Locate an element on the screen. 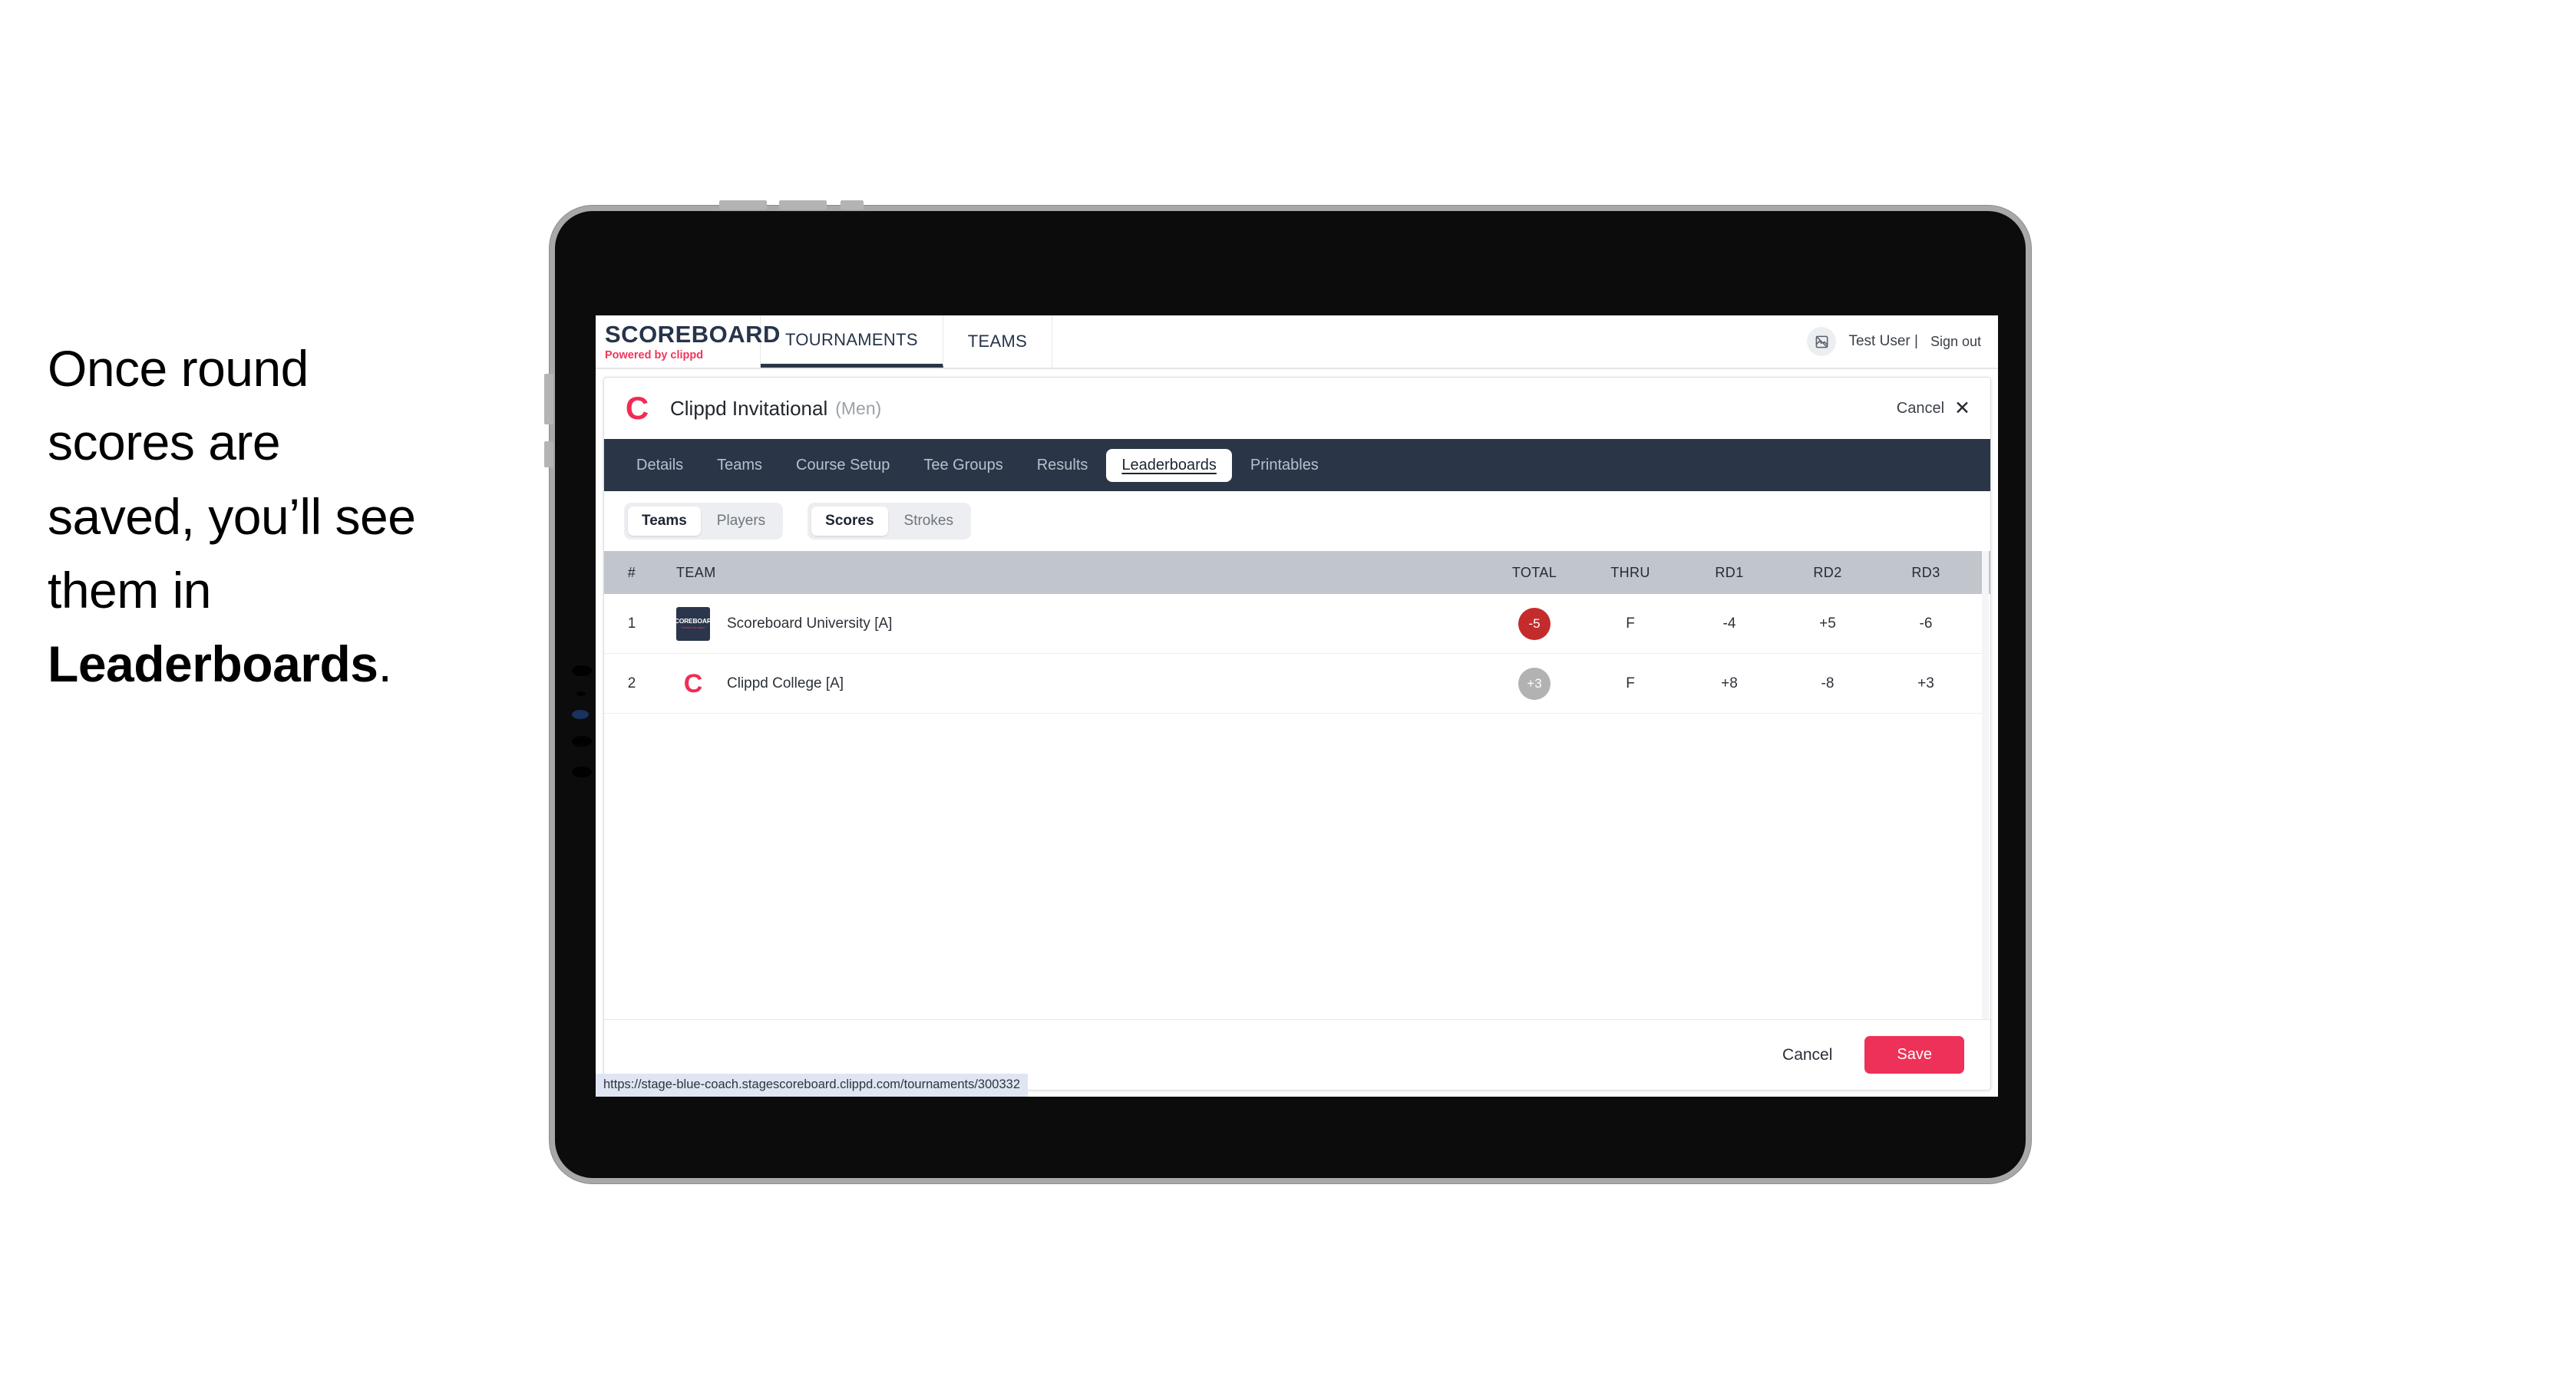 The width and height of the screenshot is (2576, 1386). account-area: Test User | Sign out is located at coordinates (1902, 341).